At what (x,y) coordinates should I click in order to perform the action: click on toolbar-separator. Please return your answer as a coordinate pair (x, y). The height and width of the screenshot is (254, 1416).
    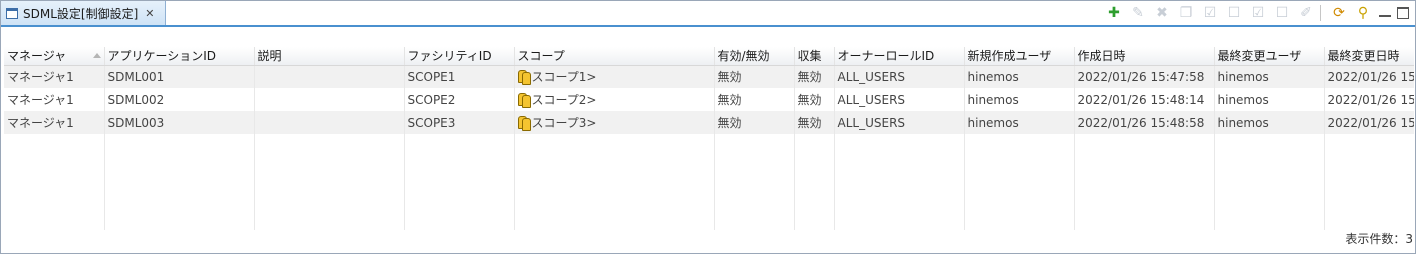
    Looking at the image, I should click on (1320, 13).